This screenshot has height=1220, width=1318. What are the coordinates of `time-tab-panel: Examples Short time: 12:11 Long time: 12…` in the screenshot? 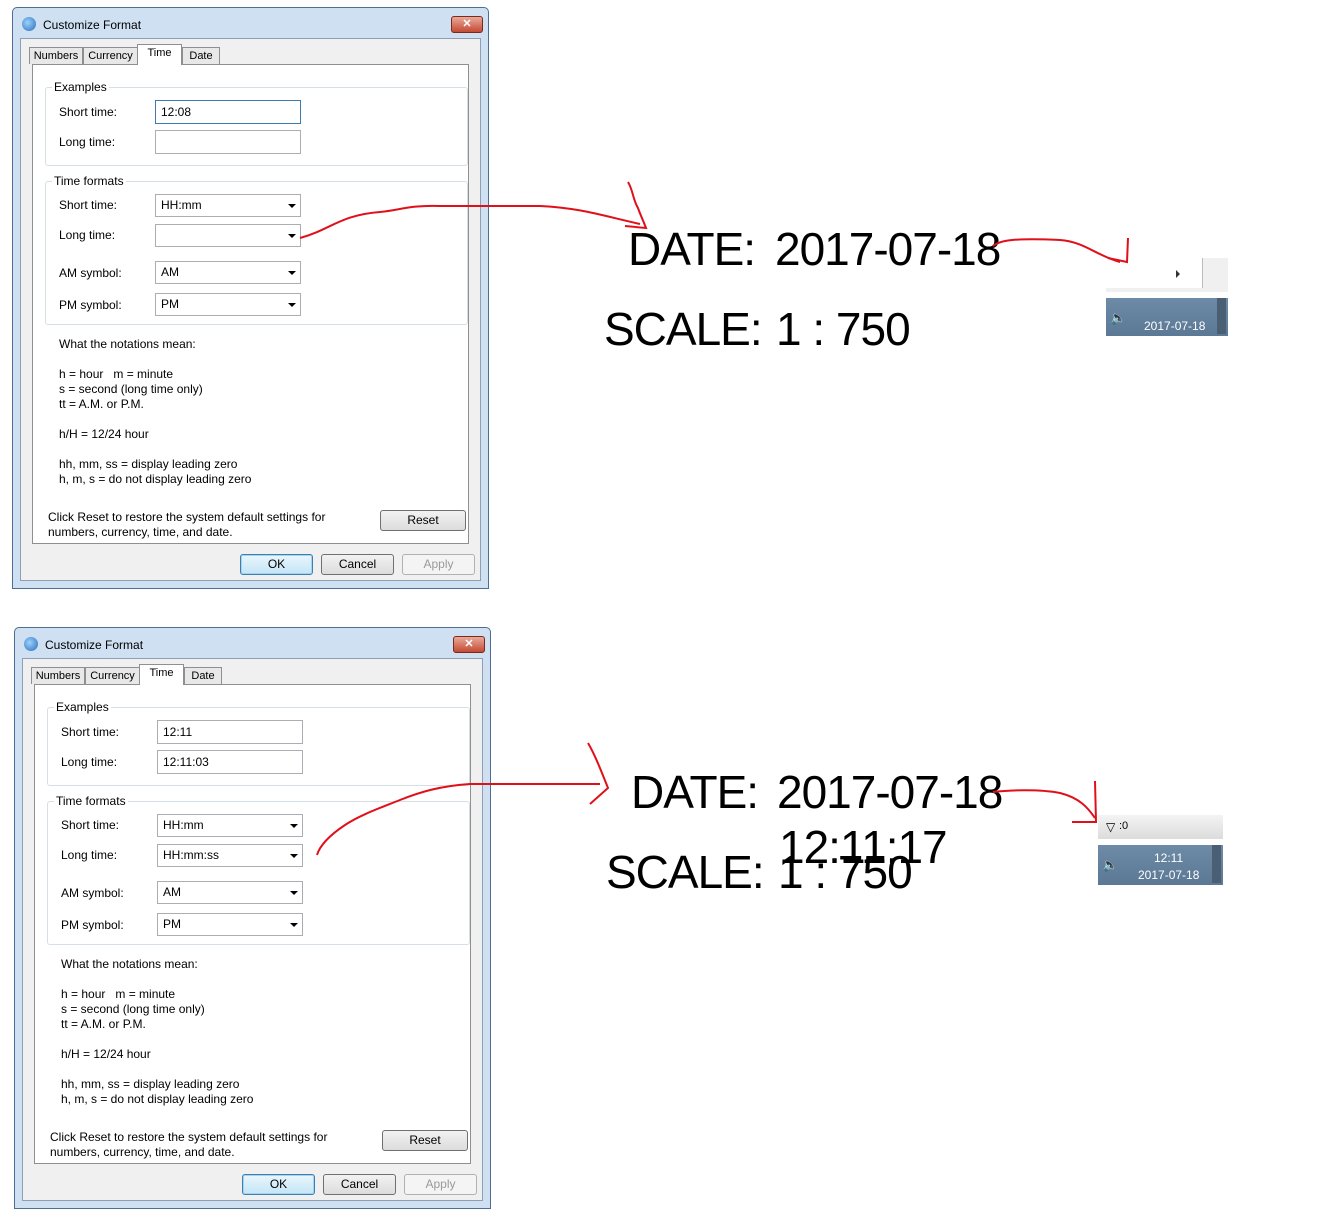 It's located at (252, 924).